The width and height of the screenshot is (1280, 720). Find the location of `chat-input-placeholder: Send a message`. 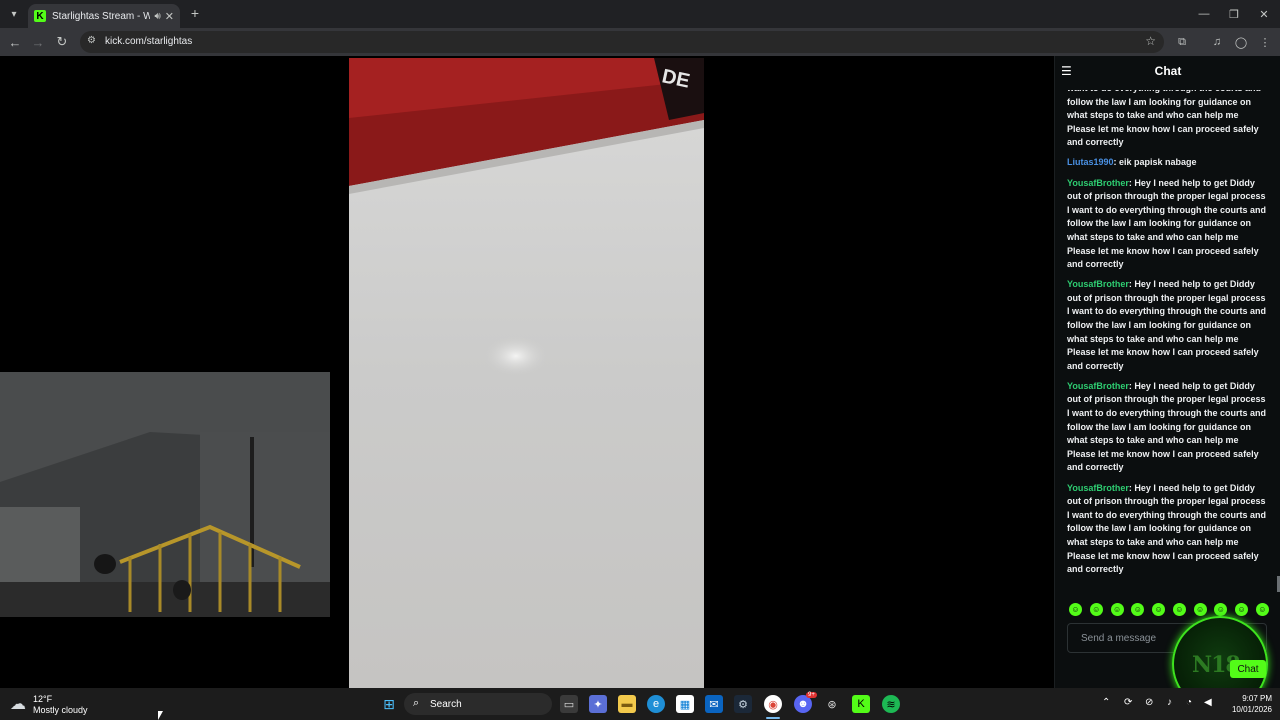

chat-input-placeholder: Send a message is located at coordinates (1119, 638).